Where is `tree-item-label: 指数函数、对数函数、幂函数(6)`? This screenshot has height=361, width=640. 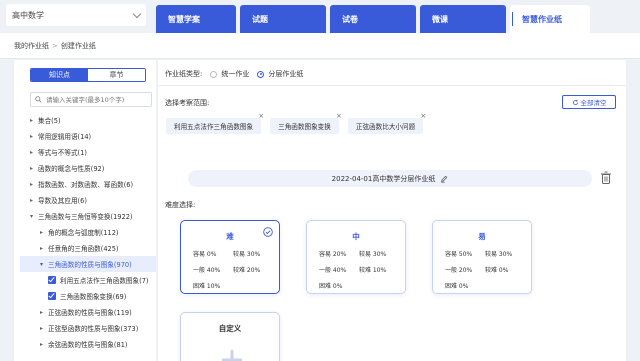 tree-item-label: 指数函数、对数函数、幂函数(6) is located at coordinates (86, 185).